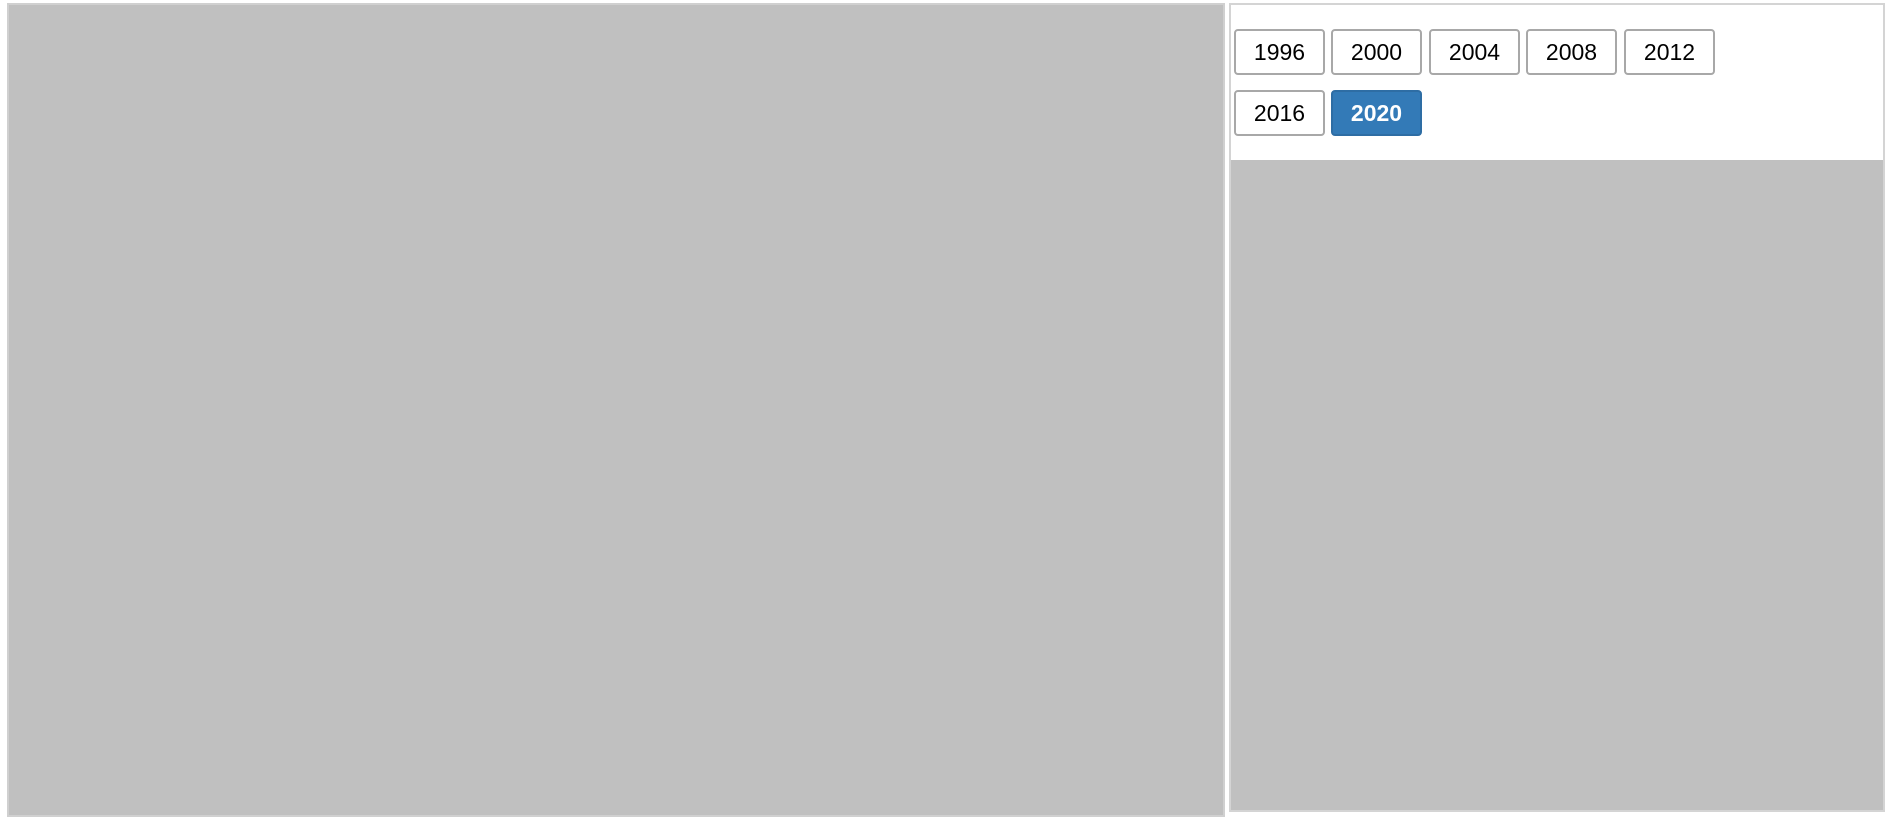  What do you see at coordinates (1279, 52) in the screenshot?
I see `year-button-1996: 1996` at bounding box center [1279, 52].